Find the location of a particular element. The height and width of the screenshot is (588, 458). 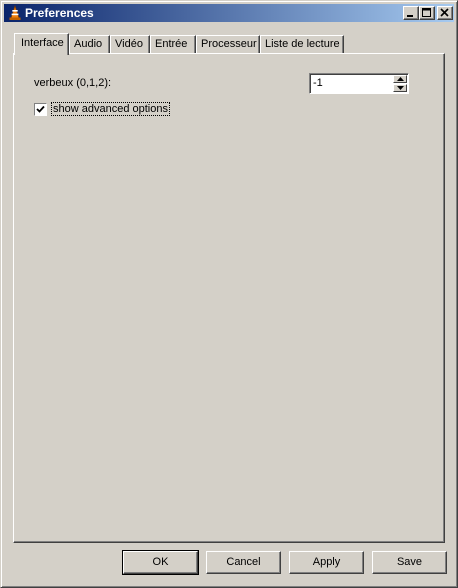

tab-video: Vidéo is located at coordinates (130, 44).